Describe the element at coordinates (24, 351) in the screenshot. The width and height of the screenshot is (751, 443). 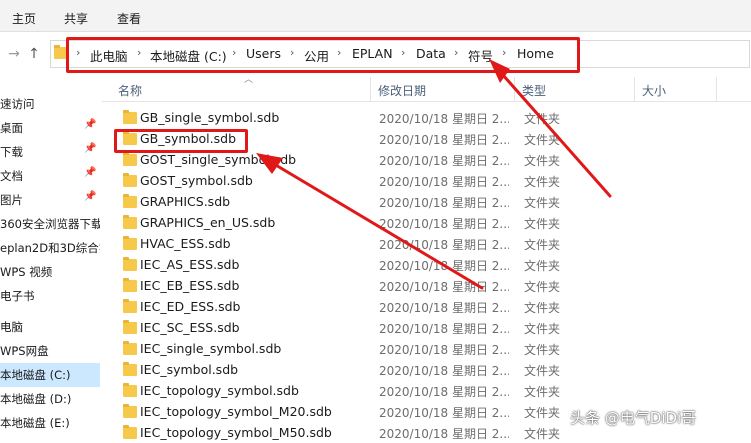
I see `sidebar-item-label: WPS网盘` at that location.